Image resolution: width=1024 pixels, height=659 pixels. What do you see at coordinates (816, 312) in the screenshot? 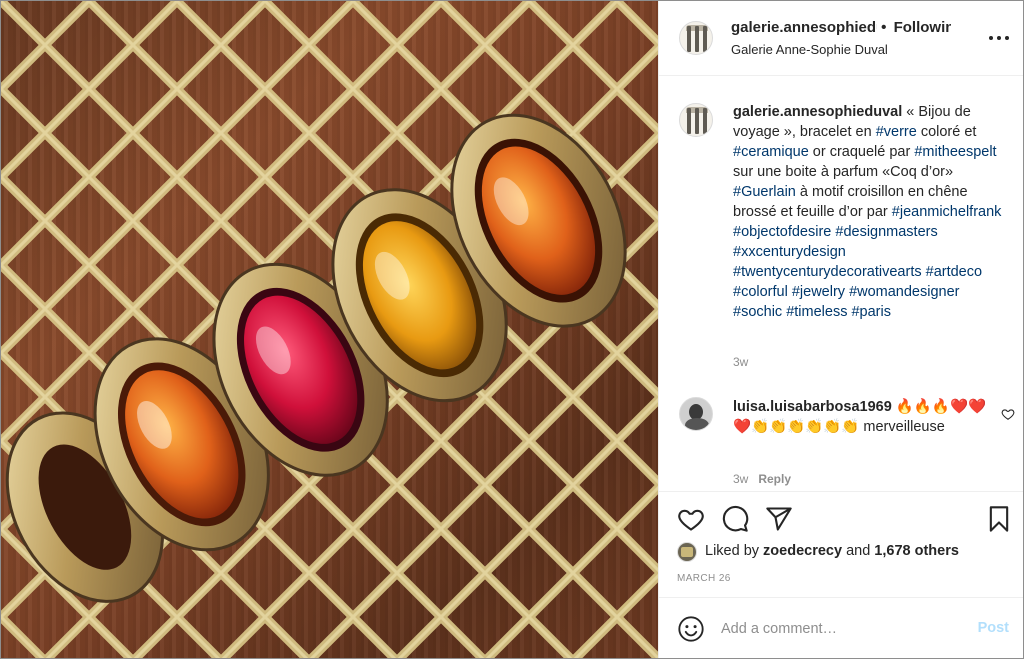
I see `hashtag-link: #timeless` at bounding box center [816, 312].